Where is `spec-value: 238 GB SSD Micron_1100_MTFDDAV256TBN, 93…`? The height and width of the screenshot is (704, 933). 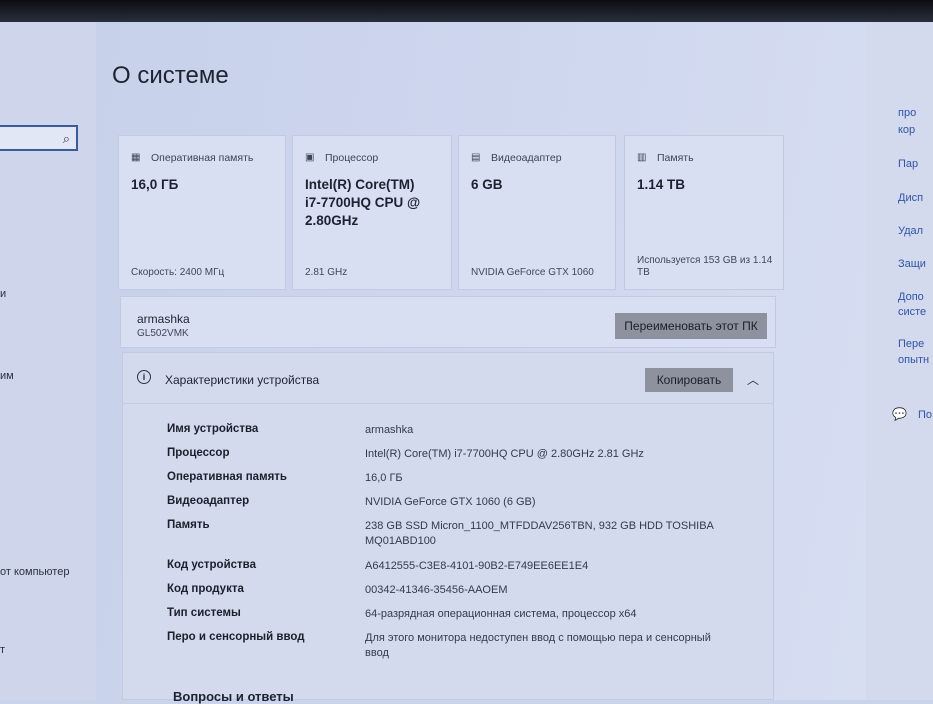
spec-value: 238 GB SSD Micron_1100_MTFDDAV256TBN, 93… is located at coordinates (539, 533).